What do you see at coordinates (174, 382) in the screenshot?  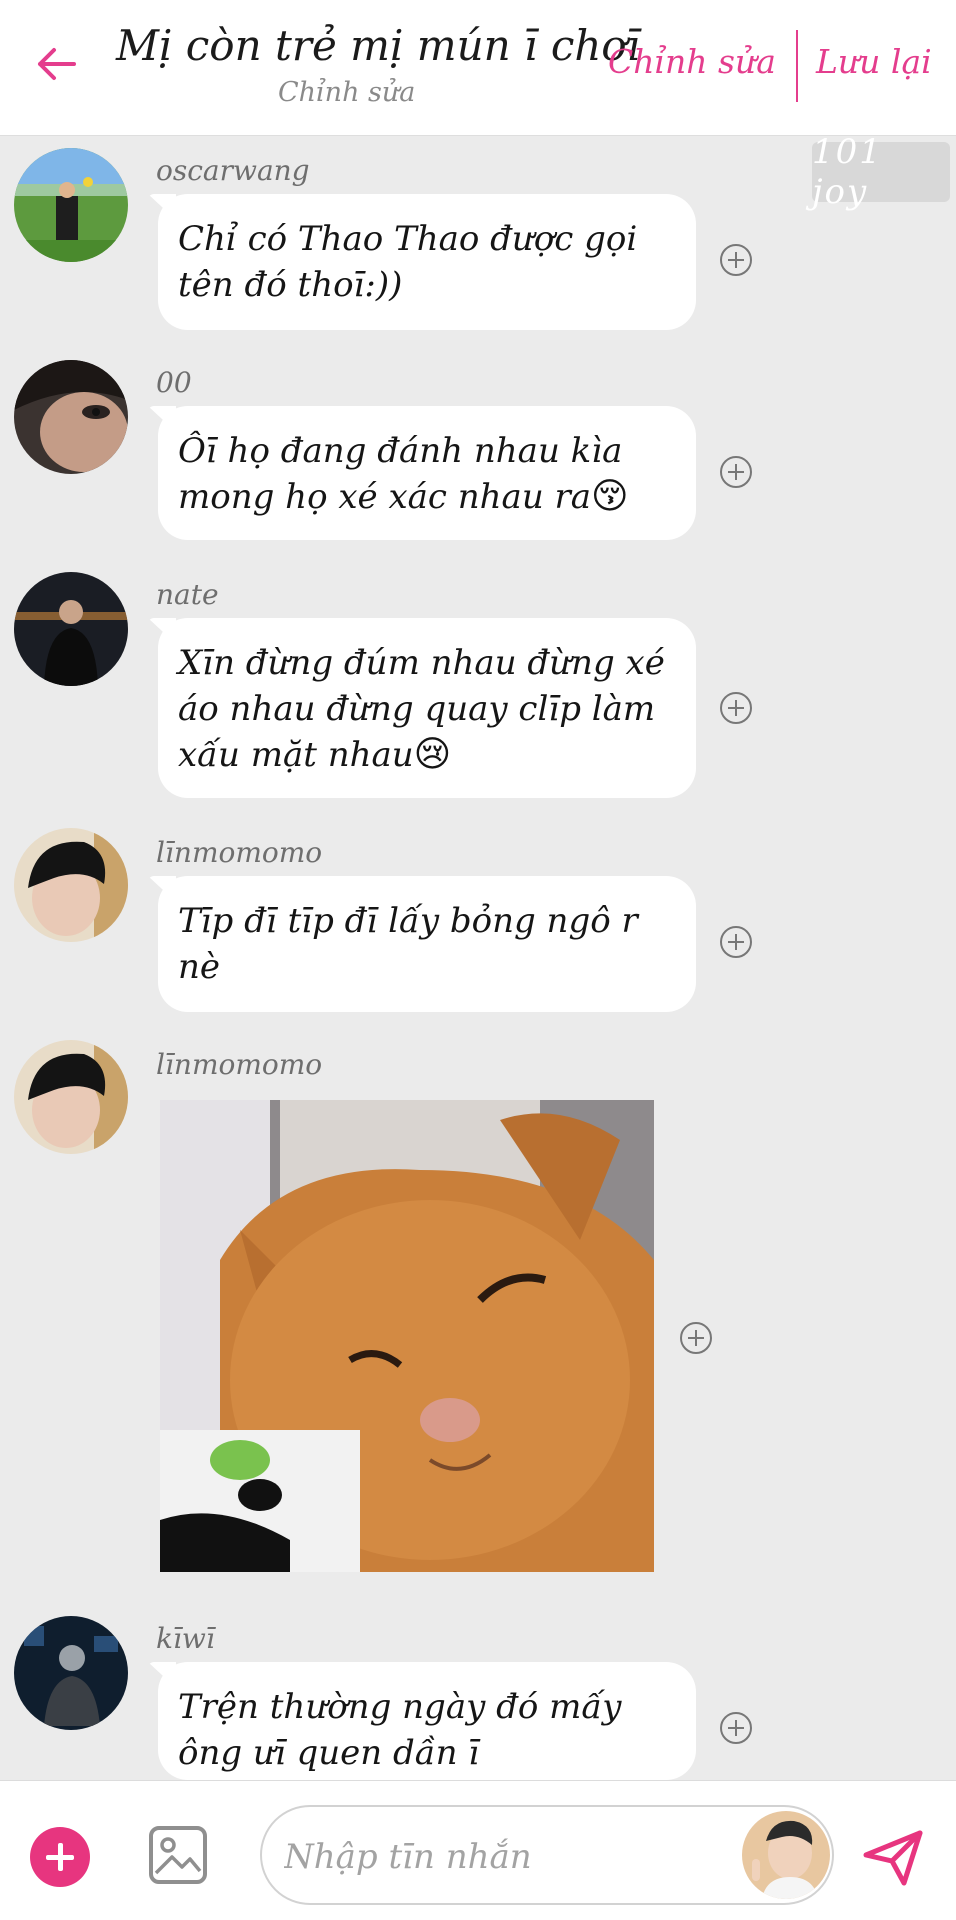 I see `sender-name: 00` at bounding box center [174, 382].